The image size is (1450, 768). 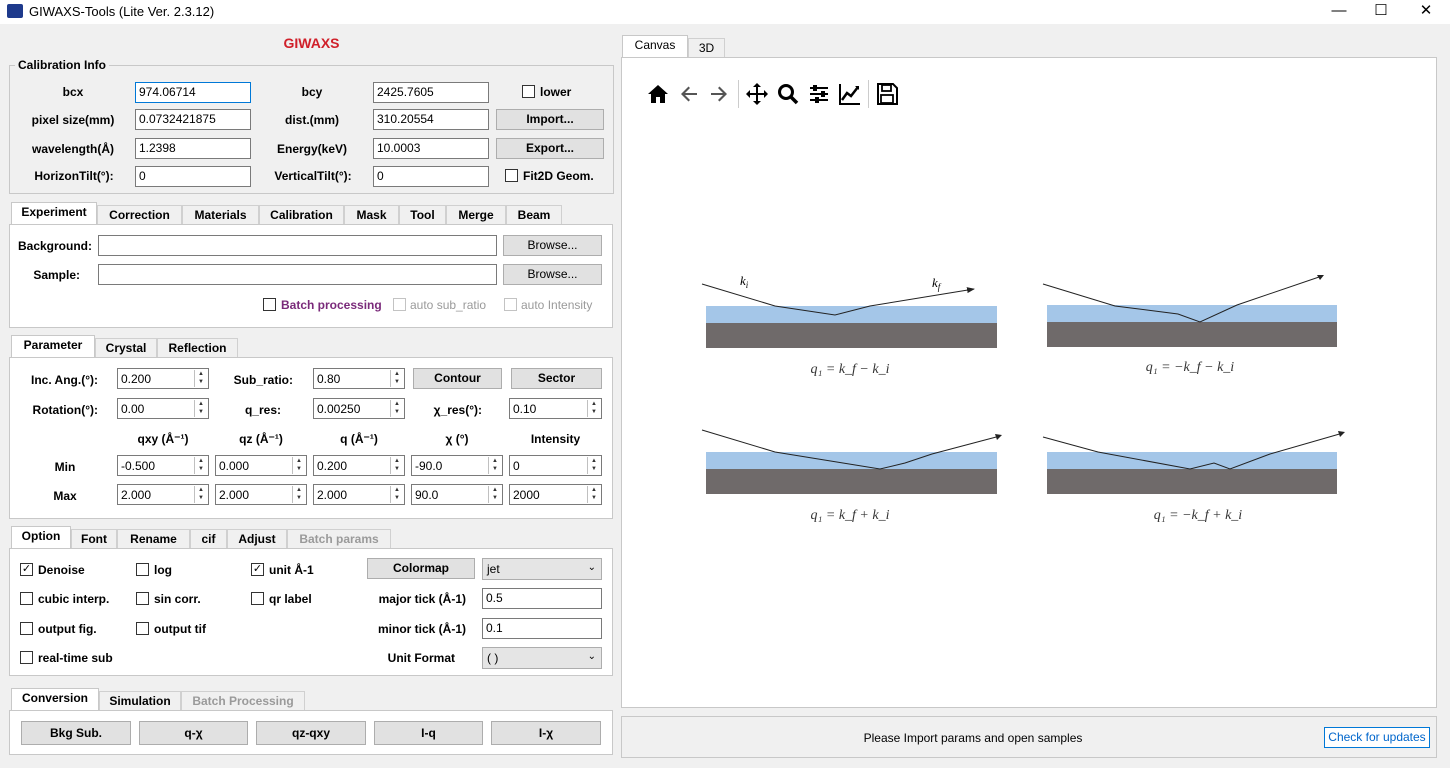 What do you see at coordinates (297, 274) in the screenshot?
I see `sample-input` at bounding box center [297, 274].